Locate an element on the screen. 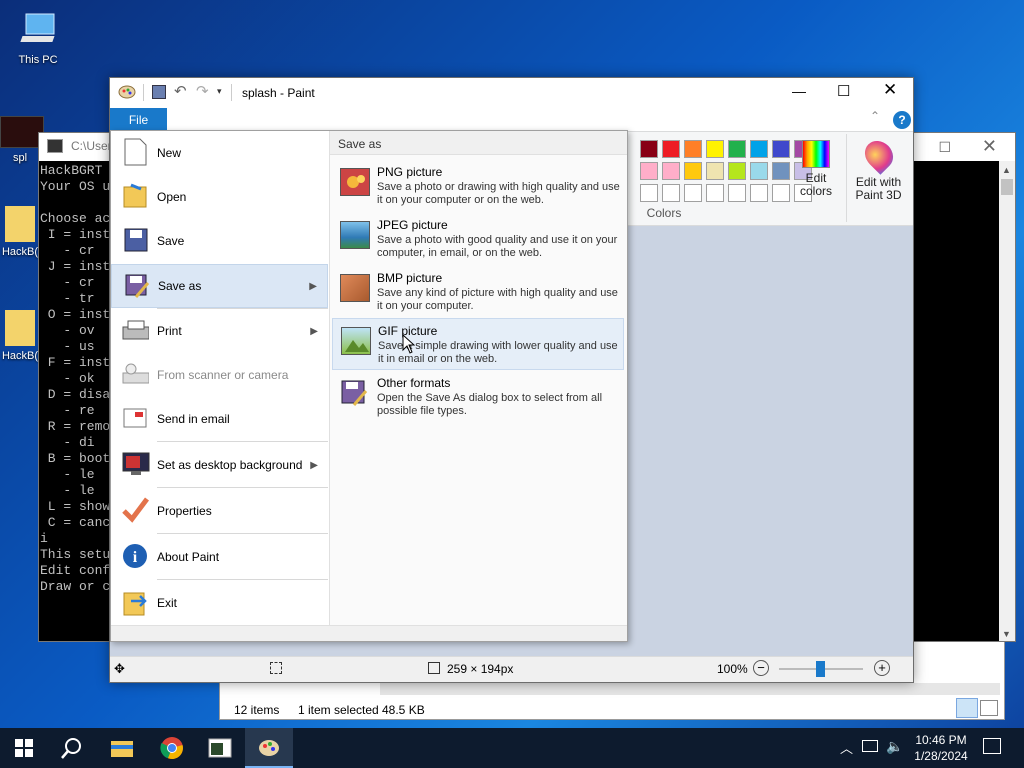 The width and height of the screenshot is (1024, 768). search-button is located at coordinates (72, 748).